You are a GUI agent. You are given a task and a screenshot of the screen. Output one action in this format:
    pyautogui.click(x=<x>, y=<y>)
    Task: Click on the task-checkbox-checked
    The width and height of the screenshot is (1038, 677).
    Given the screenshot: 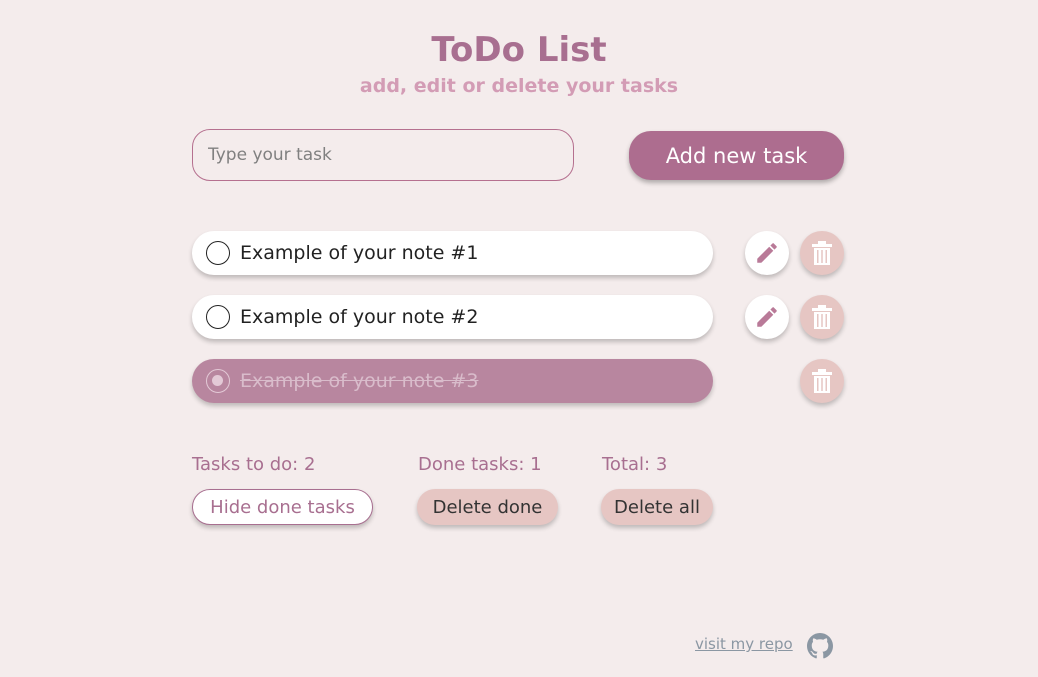 What is the action you would take?
    pyautogui.click(x=218, y=381)
    